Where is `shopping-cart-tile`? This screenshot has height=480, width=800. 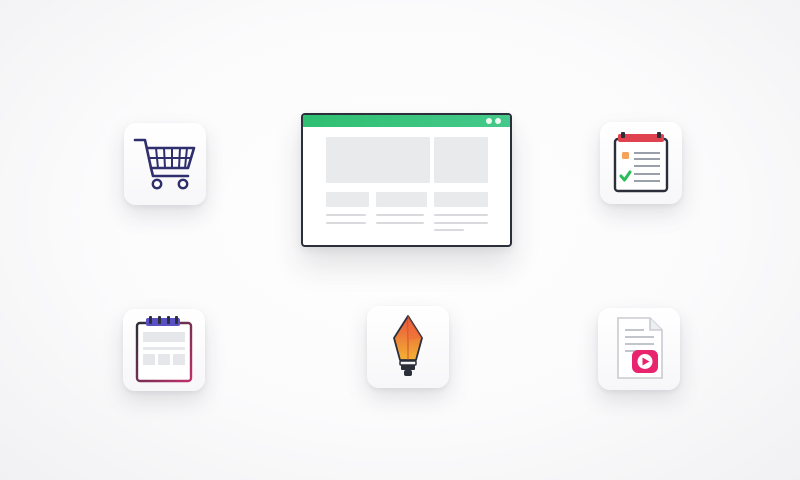
shopping-cart-tile is located at coordinates (165, 164).